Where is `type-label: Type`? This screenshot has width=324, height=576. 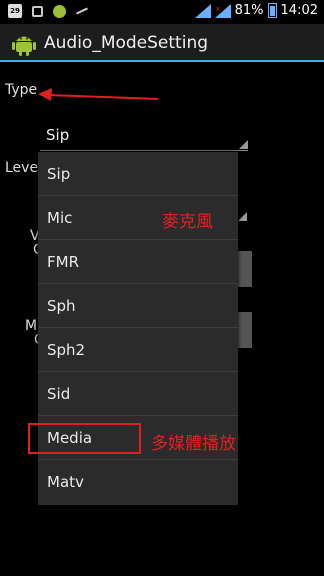 type-label: Type is located at coordinates (21, 90).